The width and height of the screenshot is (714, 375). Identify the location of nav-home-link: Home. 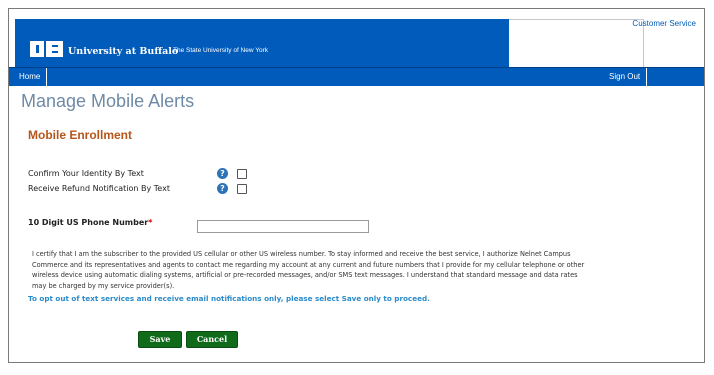
(30, 77).